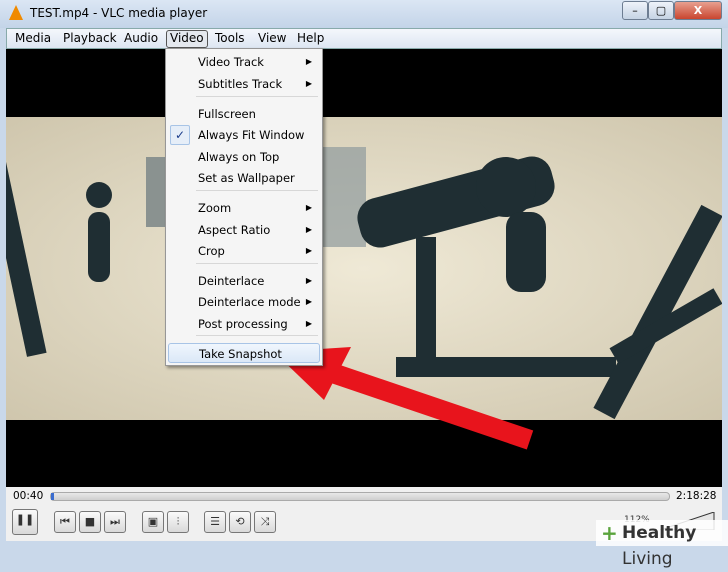  I want to click on menu-audio: Audio, so click(141, 38).